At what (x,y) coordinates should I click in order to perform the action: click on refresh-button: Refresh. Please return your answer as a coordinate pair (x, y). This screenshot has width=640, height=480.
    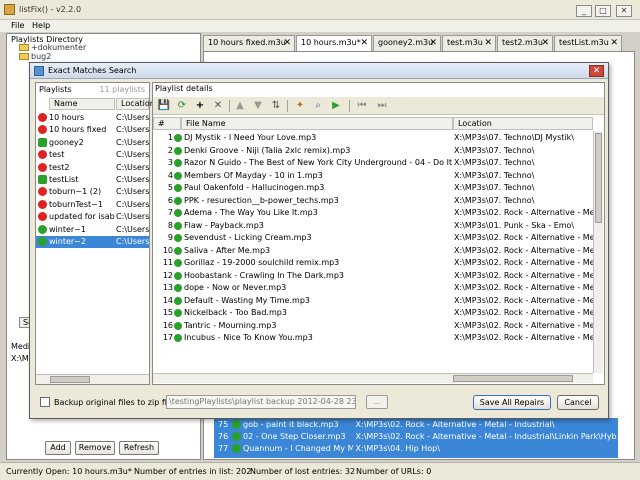
    Looking at the image, I should click on (139, 448).